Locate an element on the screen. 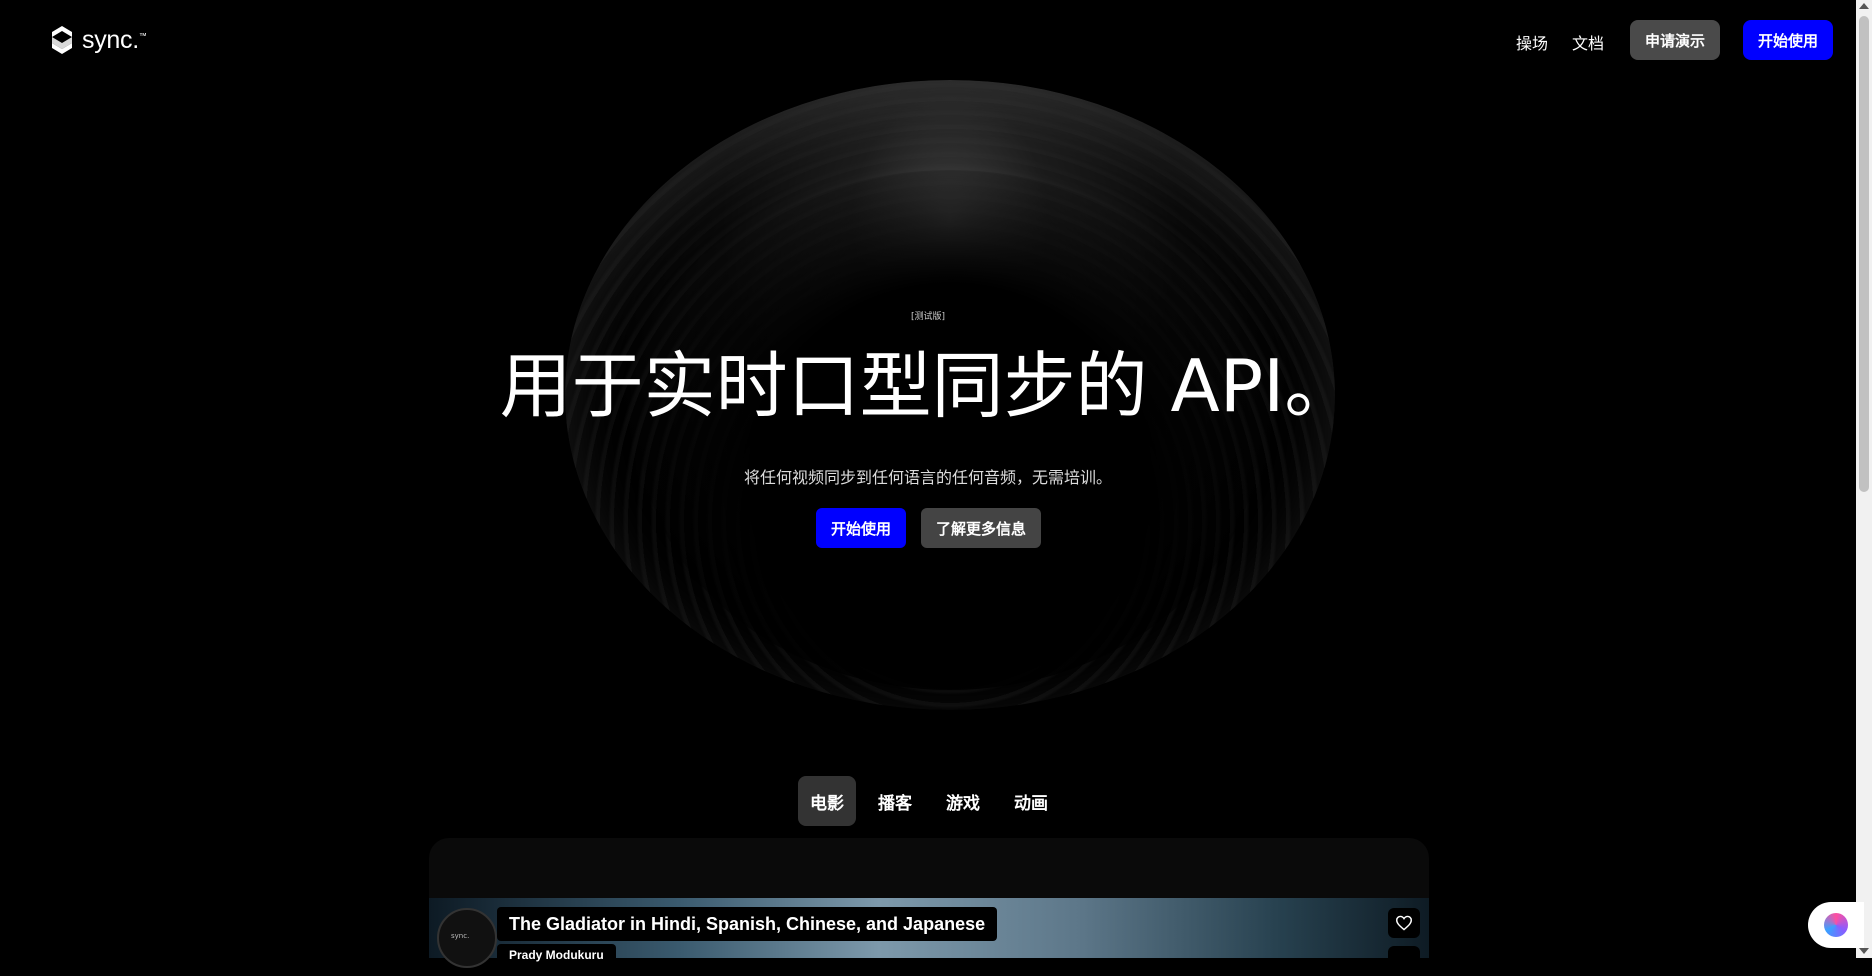 This screenshot has height=976, width=1872. assistant-widget is located at coordinates (1836, 925).